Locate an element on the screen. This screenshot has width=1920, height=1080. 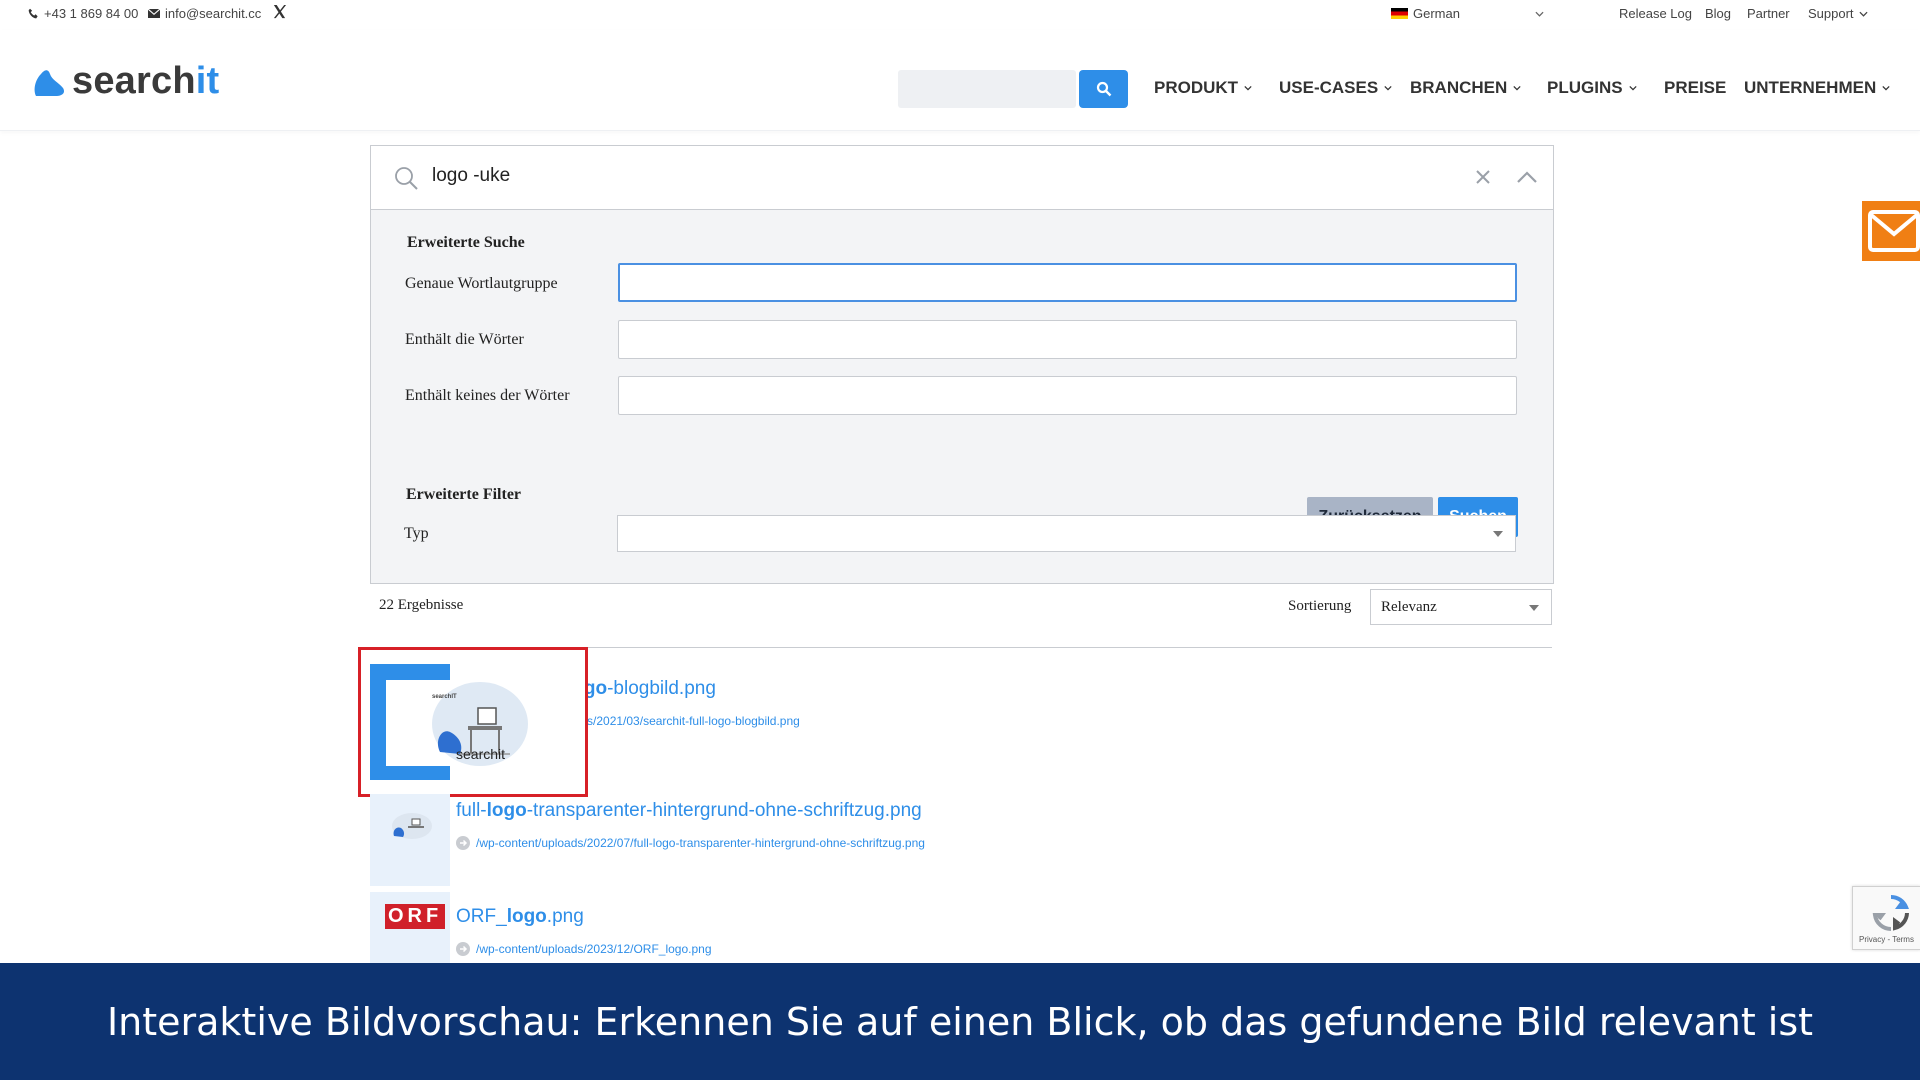
partner-link: Partner is located at coordinates (1768, 13).